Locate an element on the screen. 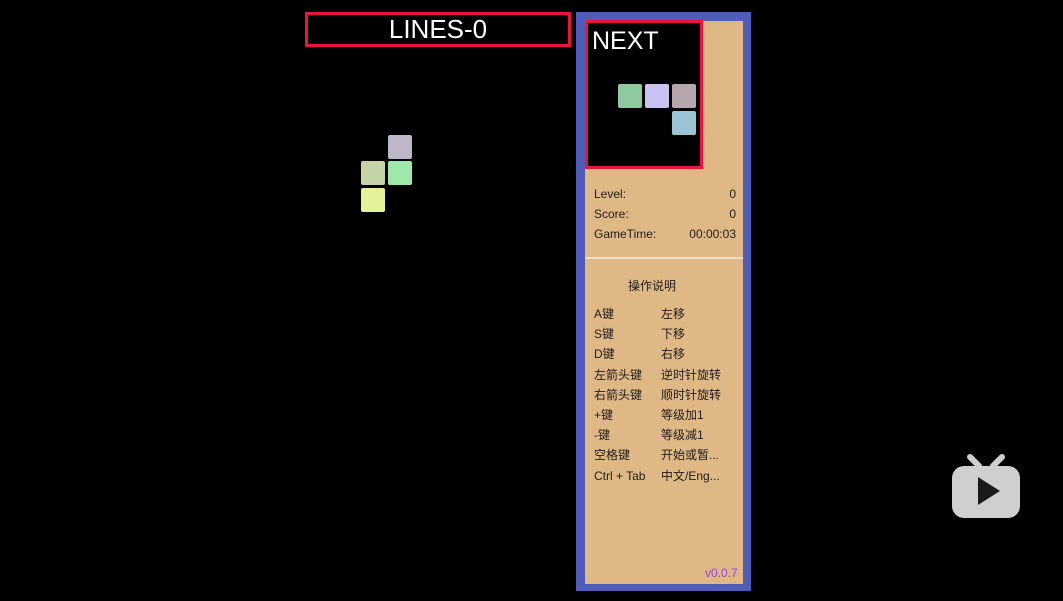 The height and width of the screenshot is (601, 1063). help-key: 右箭头键 is located at coordinates (618, 394).